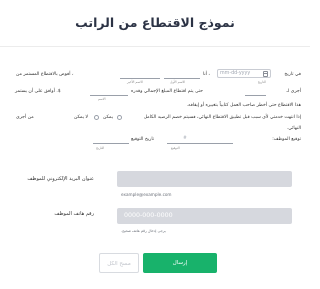  What do you see at coordinates (292, 74) in the screenshot?
I see `text-on-date: في تاريخ` at bounding box center [292, 74].